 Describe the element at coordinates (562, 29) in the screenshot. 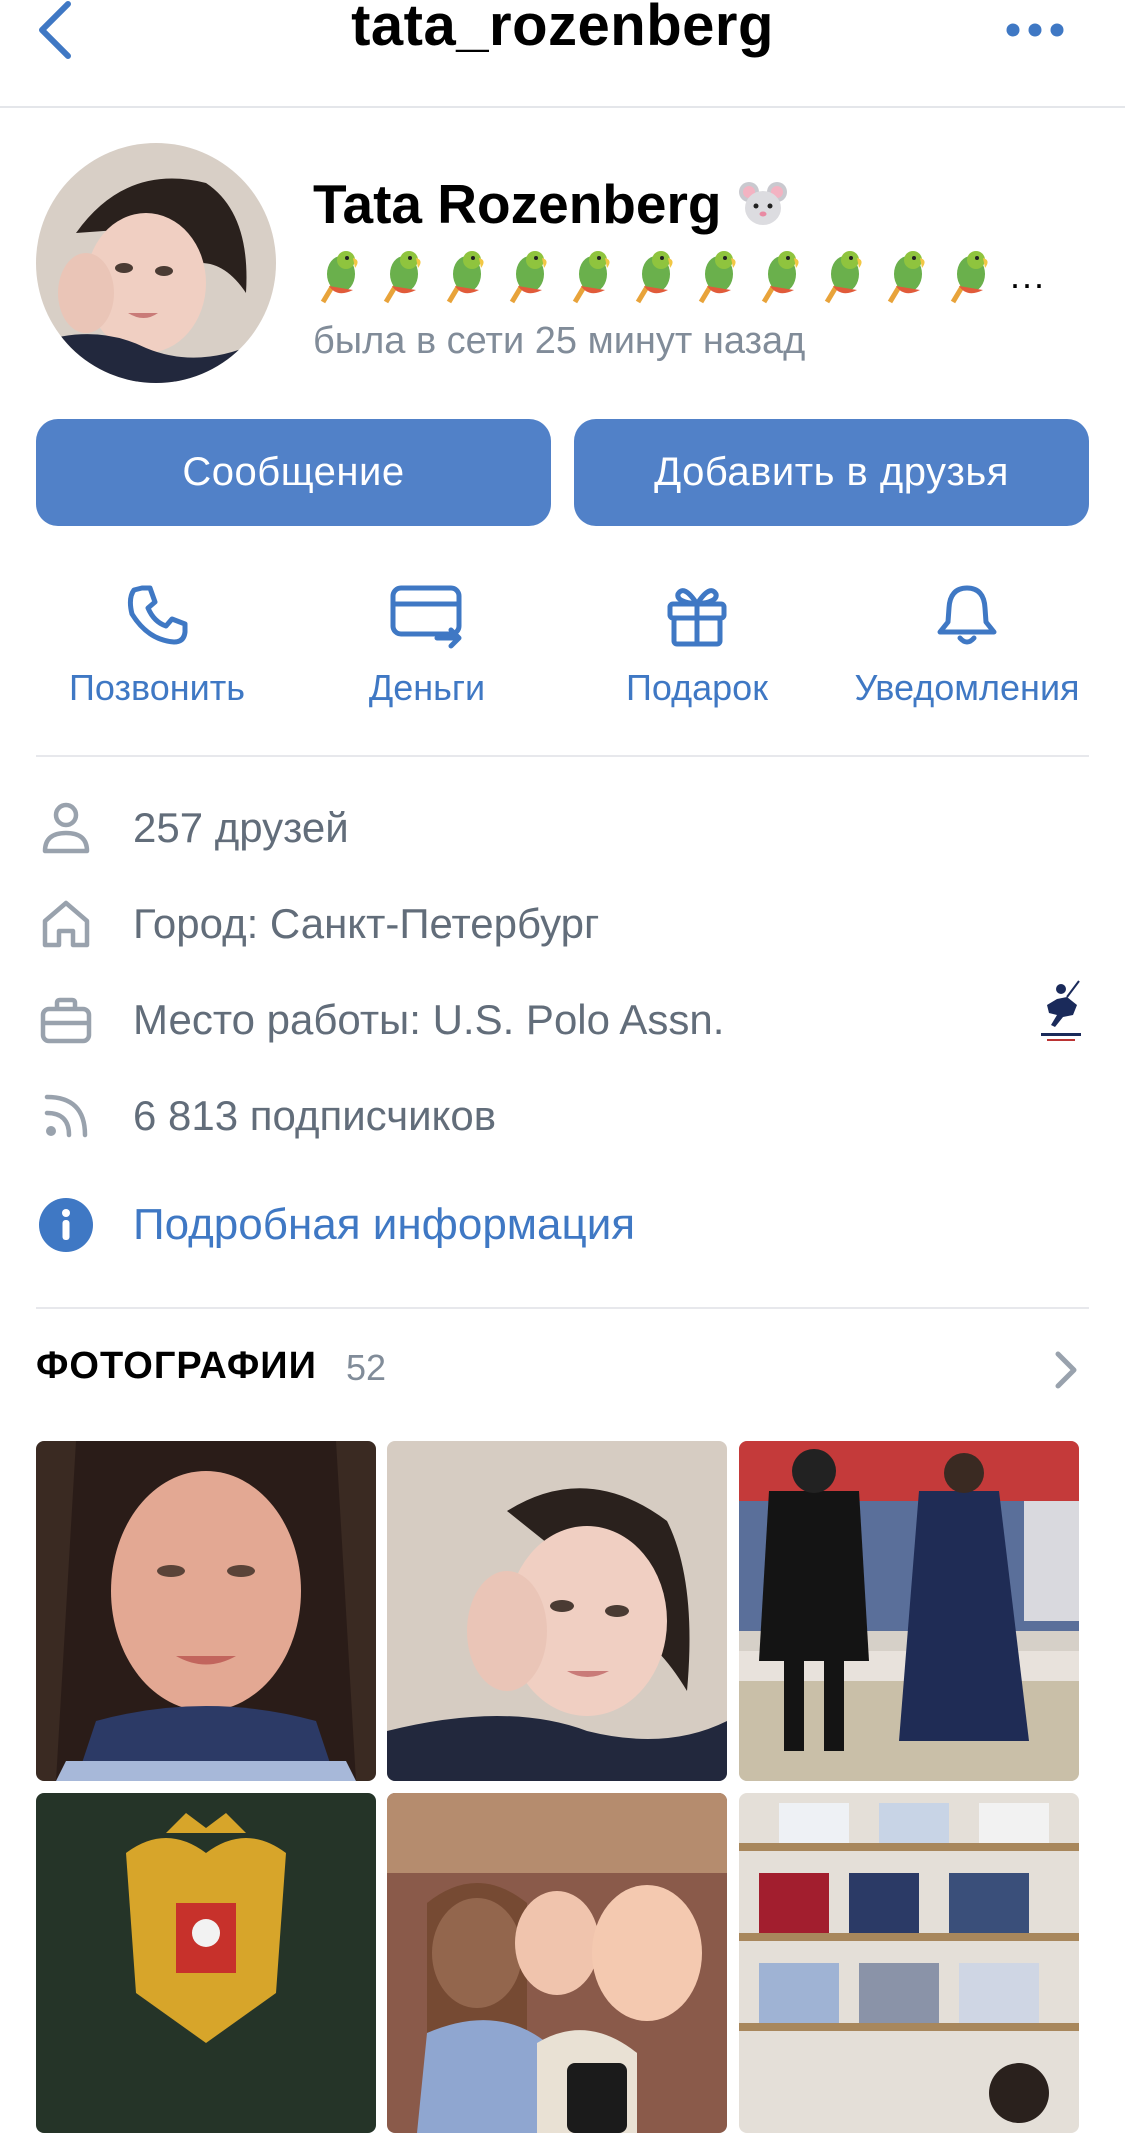

I see `page-title: tata_rozenberg` at that location.